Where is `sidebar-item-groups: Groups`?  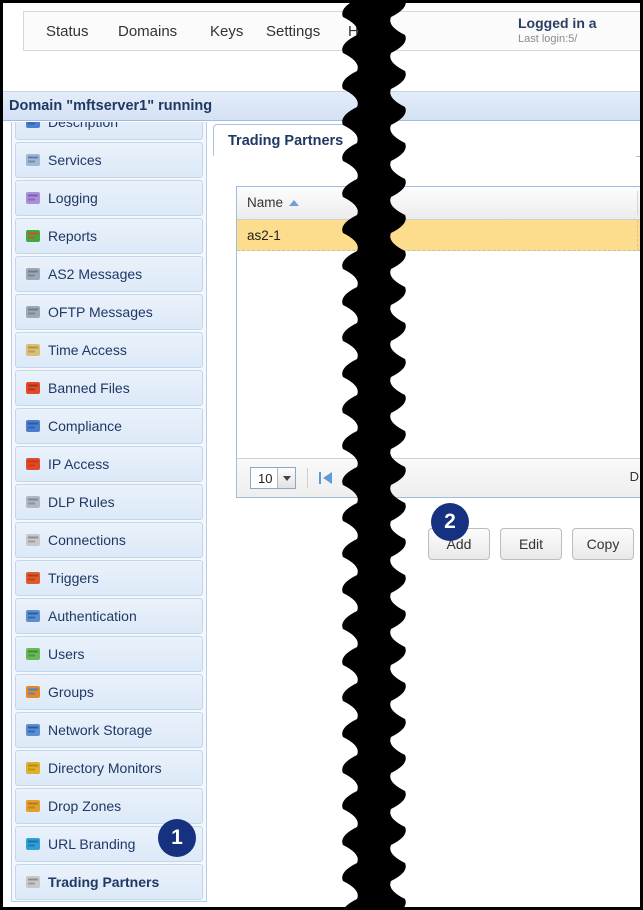 sidebar-item-groups: Groups is located at coordinates (109, 692).